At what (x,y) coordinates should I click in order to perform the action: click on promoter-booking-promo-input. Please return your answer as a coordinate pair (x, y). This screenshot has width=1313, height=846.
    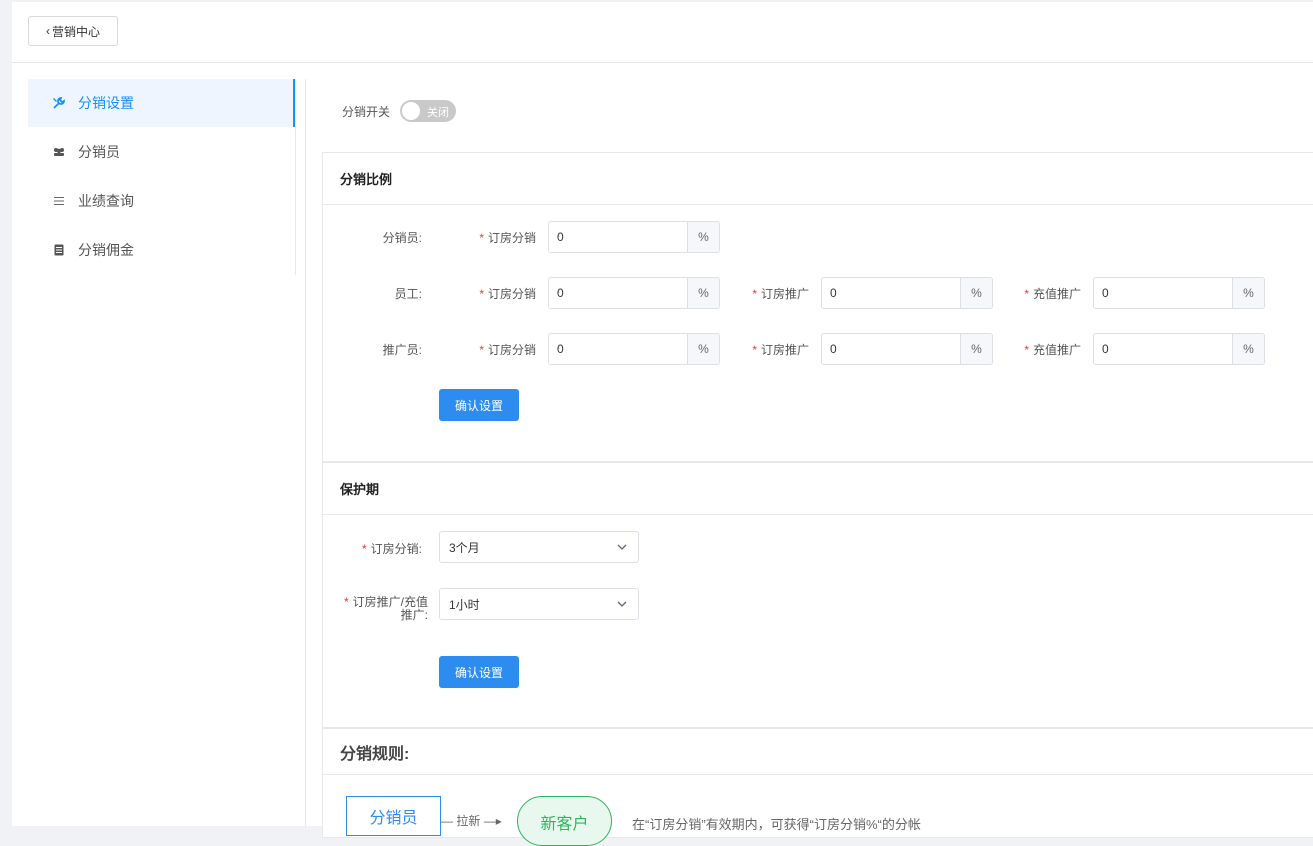
    Looking at the image, I should click on (891, 349).